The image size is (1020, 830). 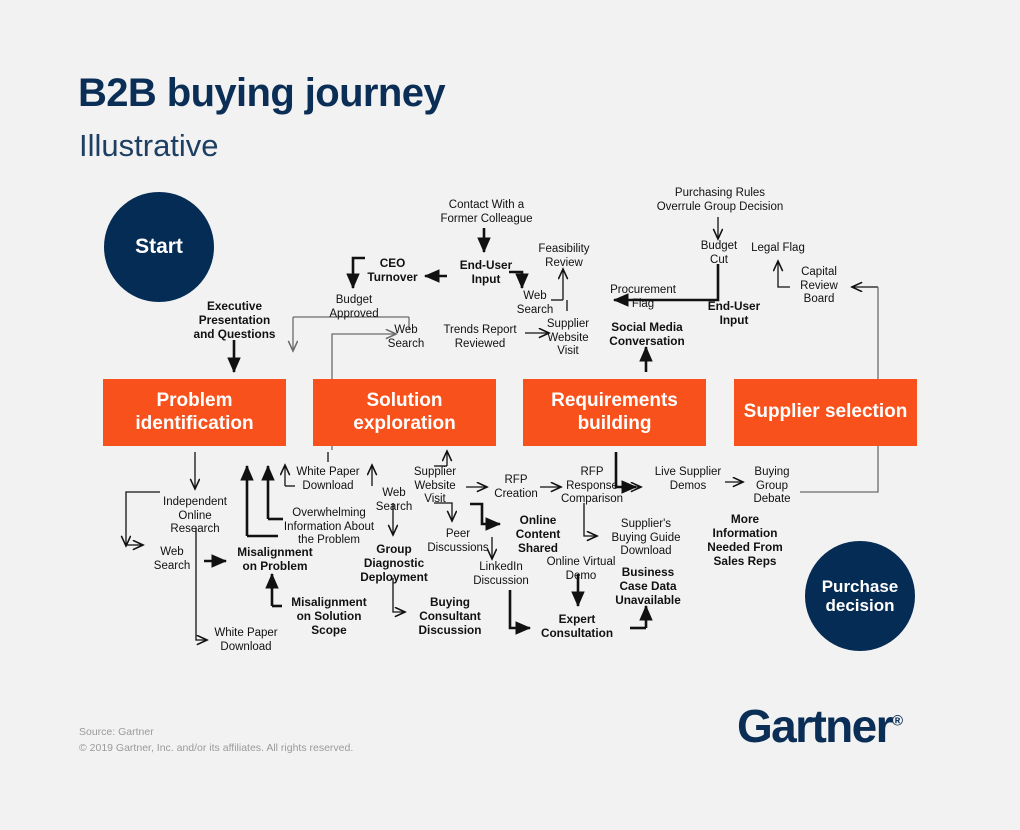 I want to click on stage-solution-exploration: Solution exploration, so click(x=404, y=412).